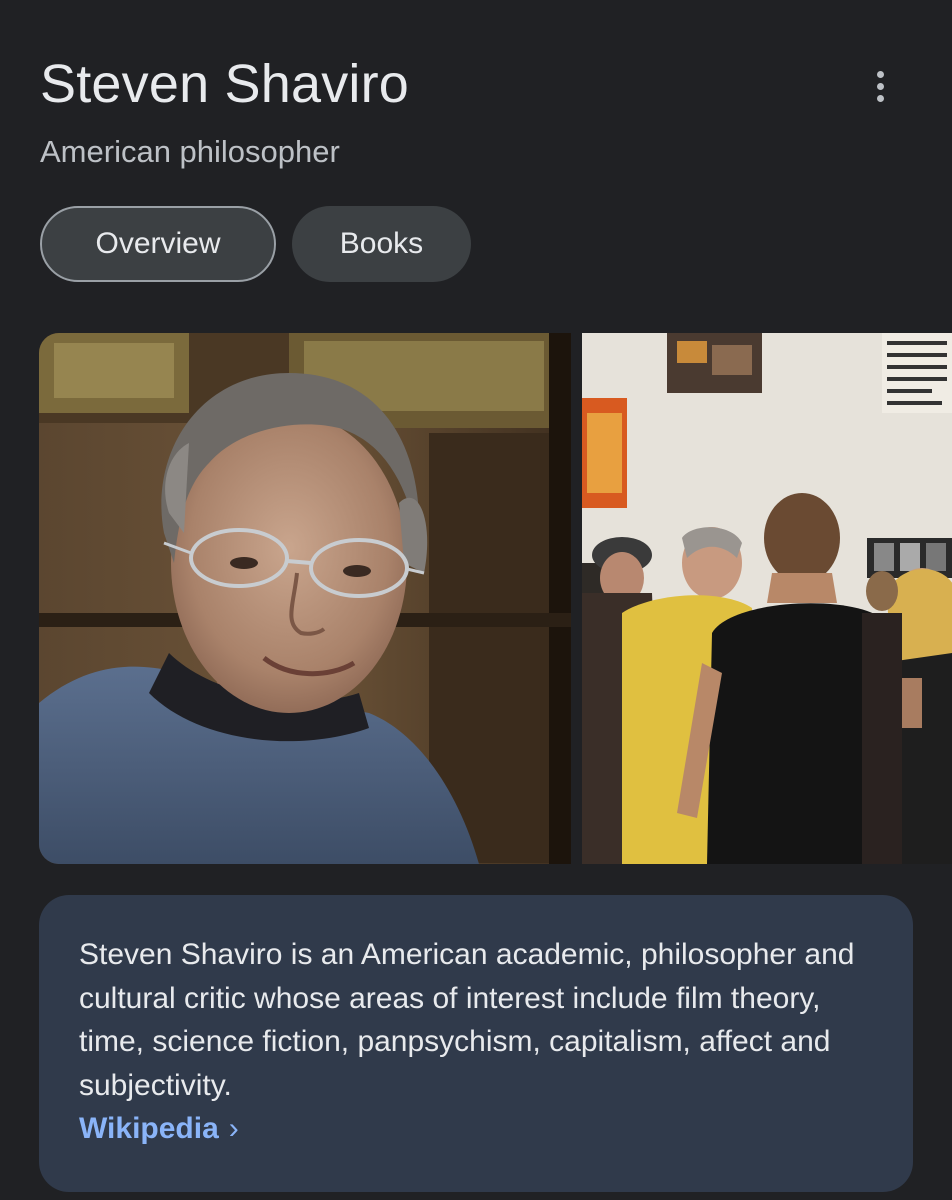 This screenshot has height=1200, width=952. Describe the element at coordinates (225, 84) in the screenshot. I see `page-title: Steven Shaviro` at that location.